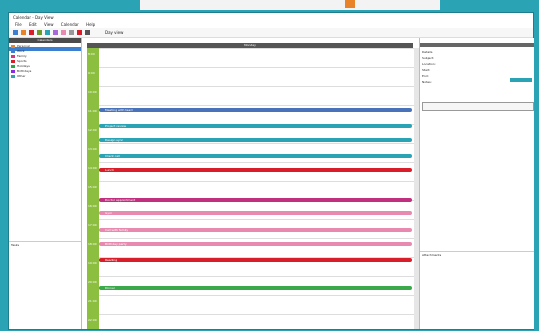  Describe the element at coordinates (21, 51) in the screenshot. I see `calendar-label: Work` at that location.